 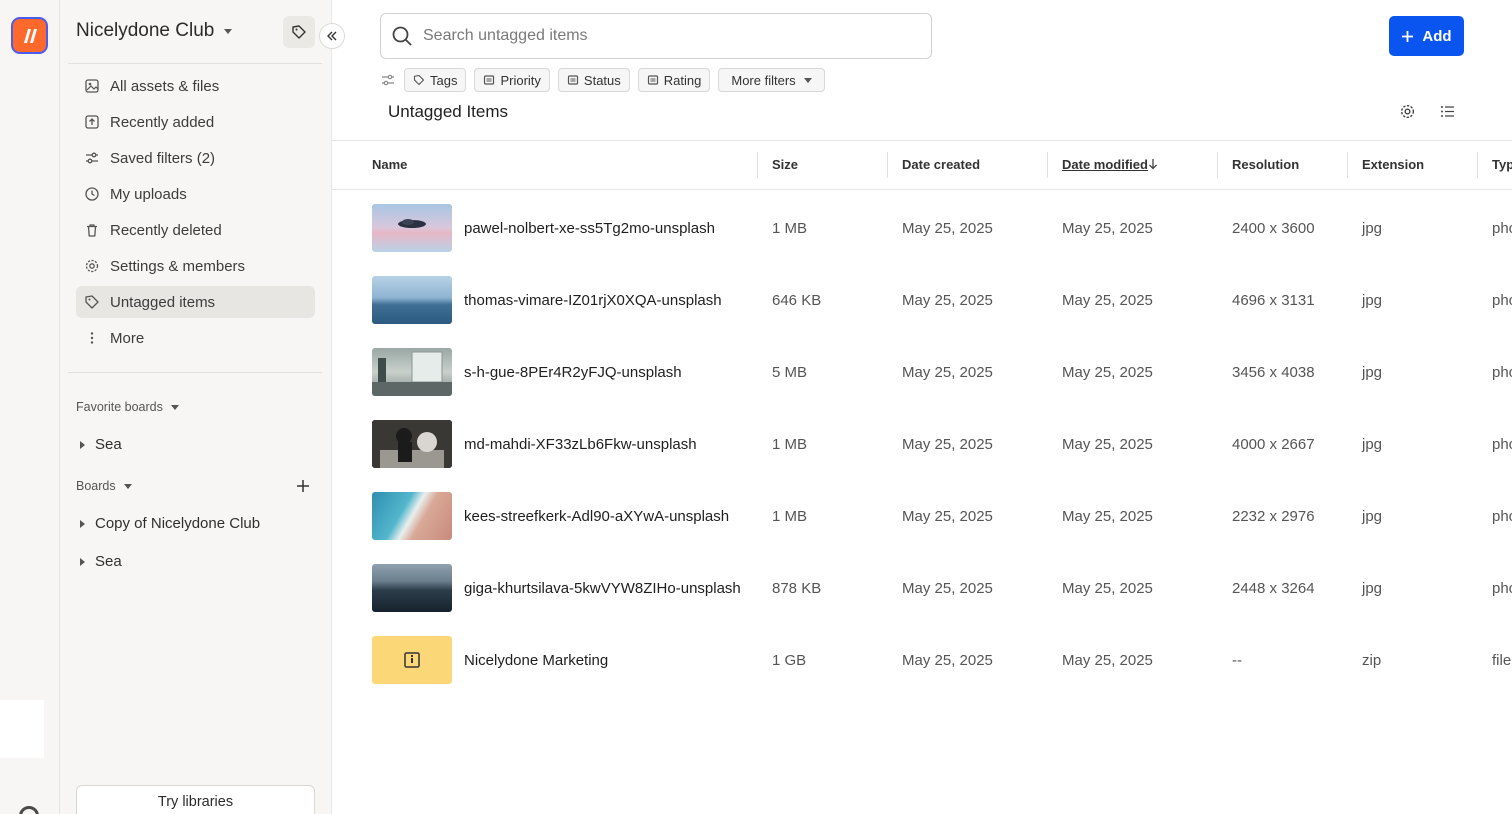 I want to click on column-header-size: Size, so click(x=785, y=164).